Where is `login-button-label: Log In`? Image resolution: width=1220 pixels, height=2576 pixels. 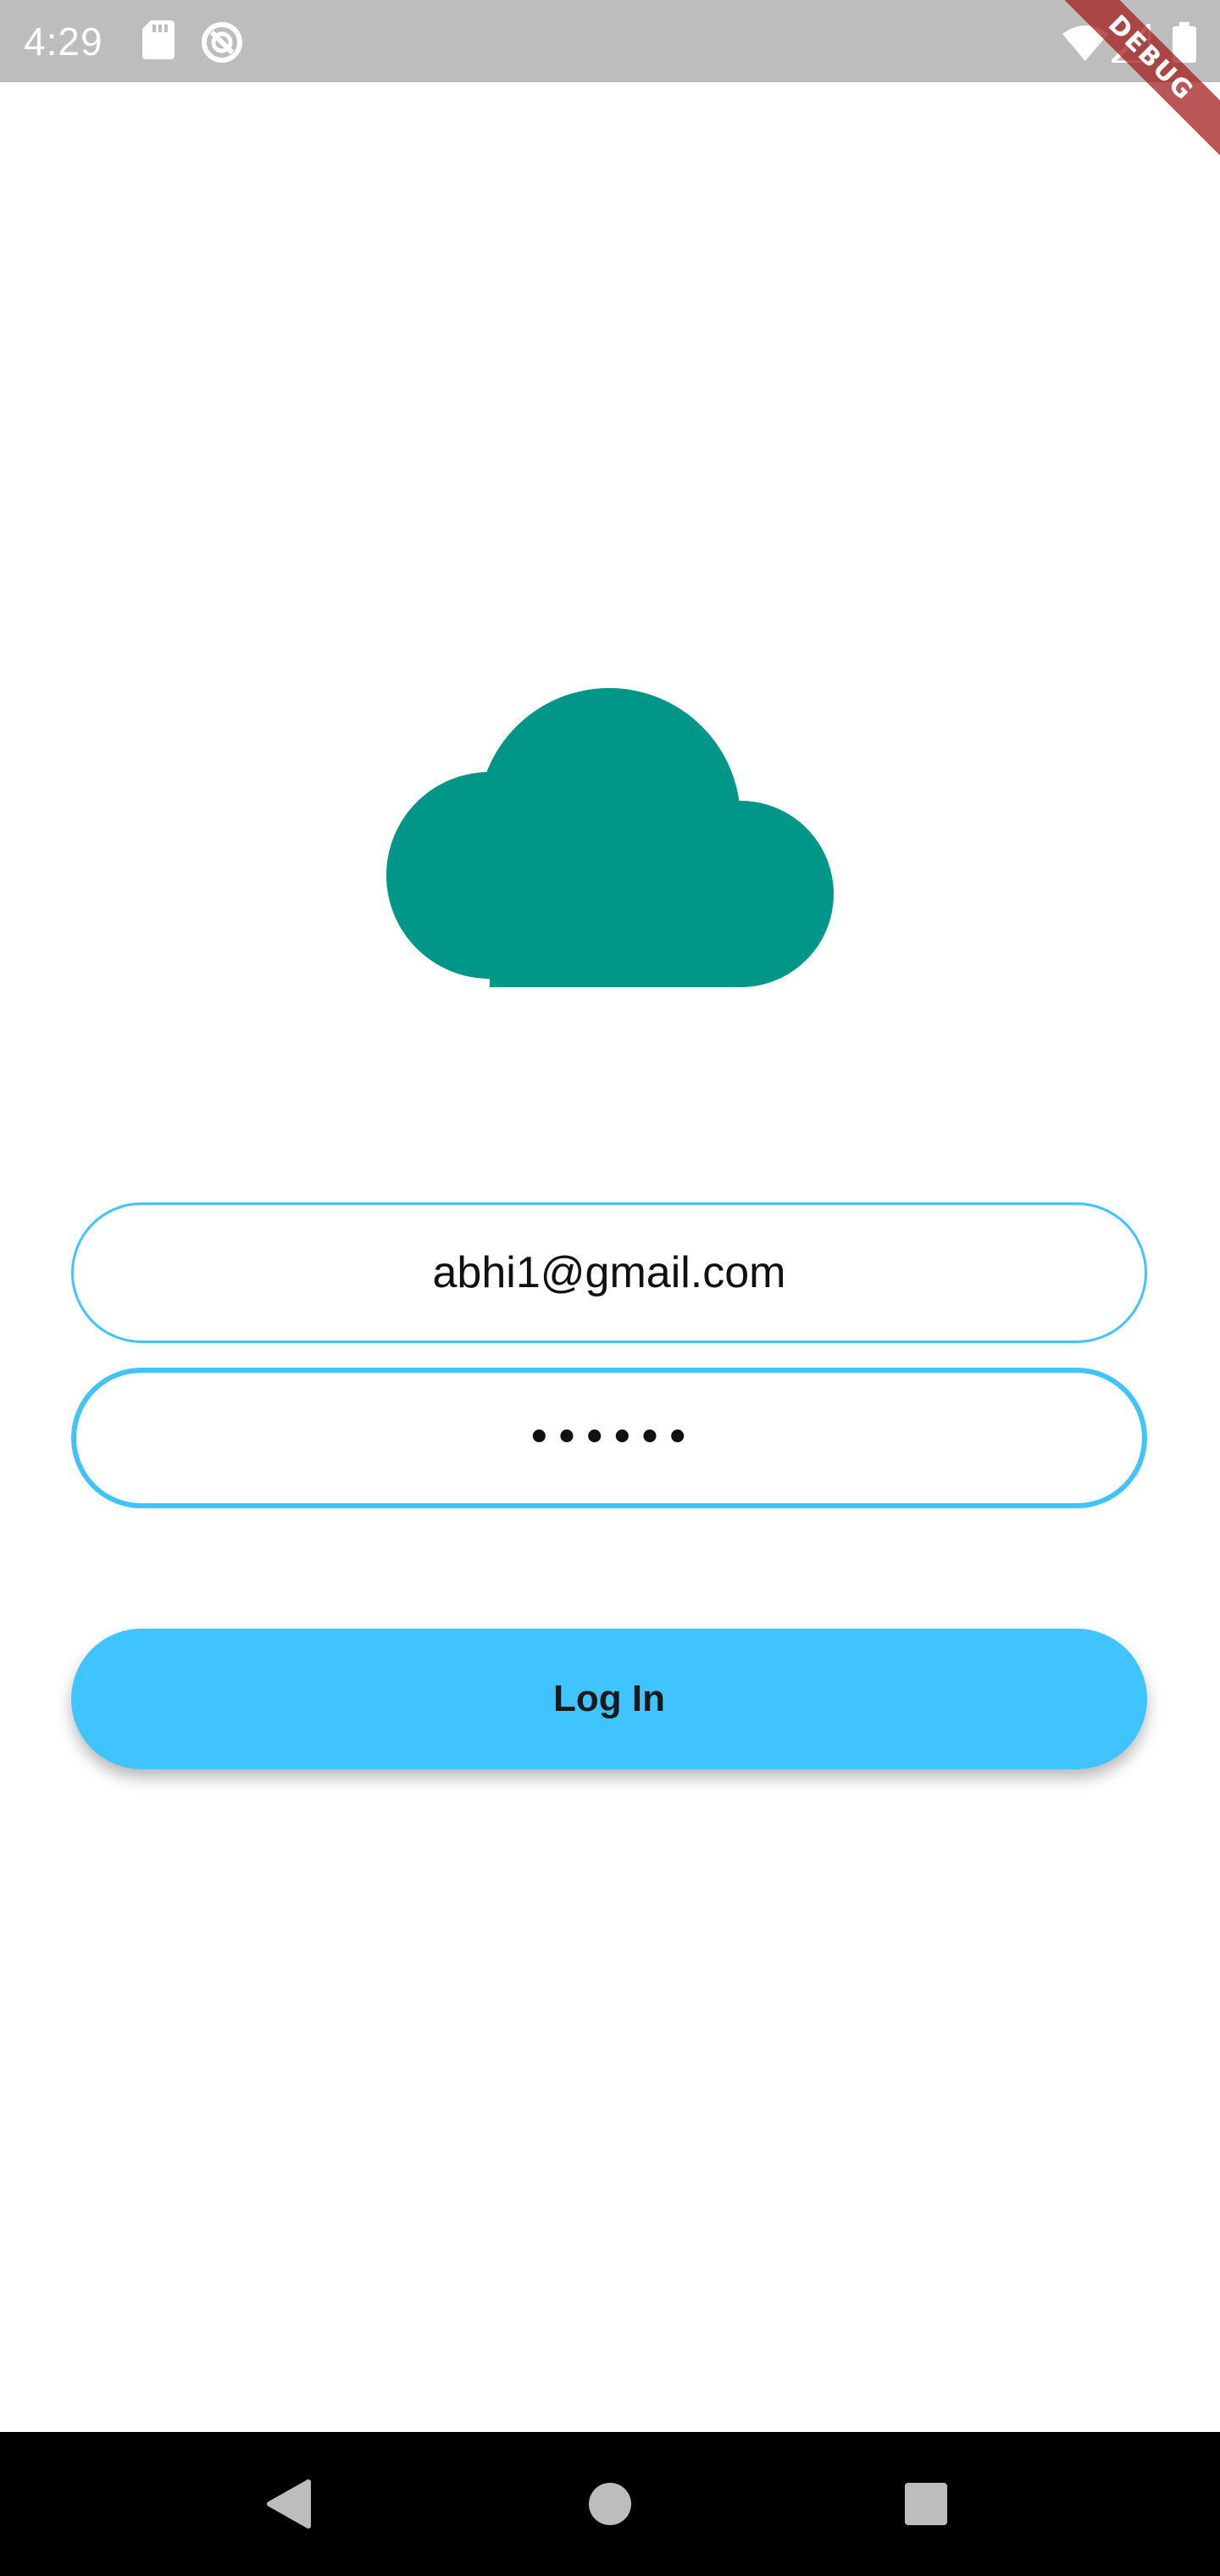
login-button-label: Log In is located at coordinates (609, 1698).